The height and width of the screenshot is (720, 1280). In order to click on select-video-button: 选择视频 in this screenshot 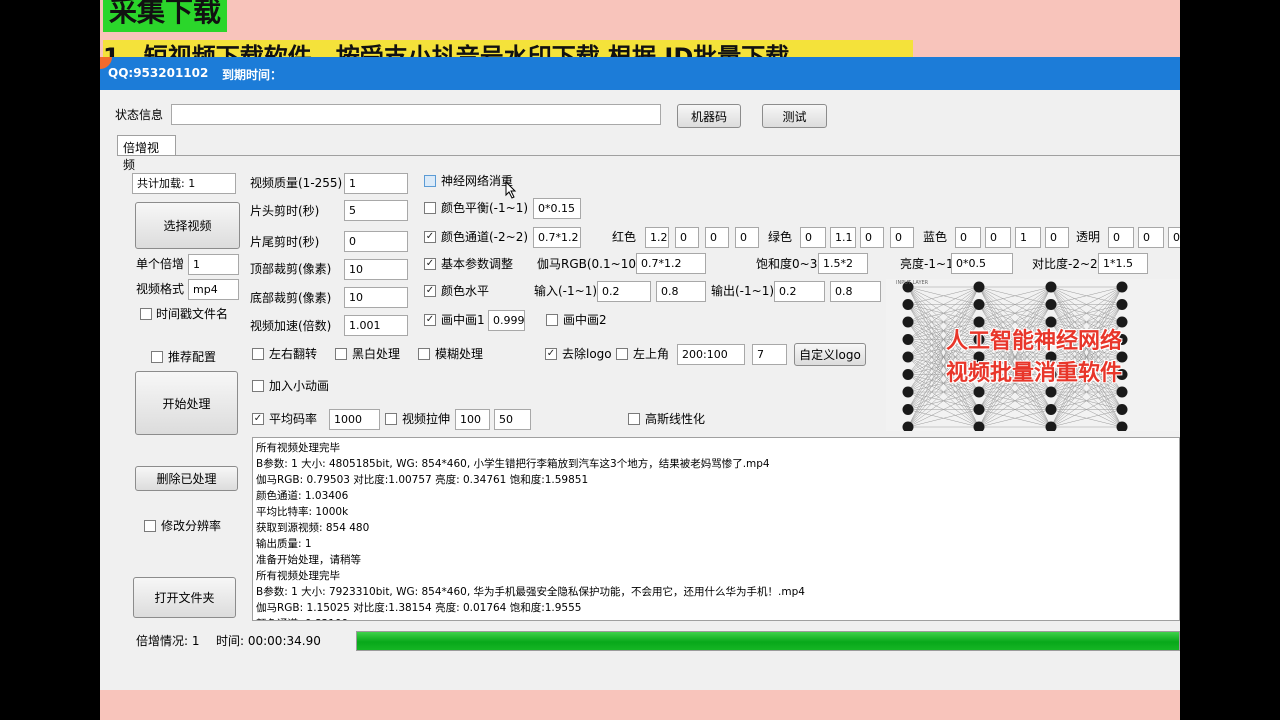, I will do `click(187, 225)`.